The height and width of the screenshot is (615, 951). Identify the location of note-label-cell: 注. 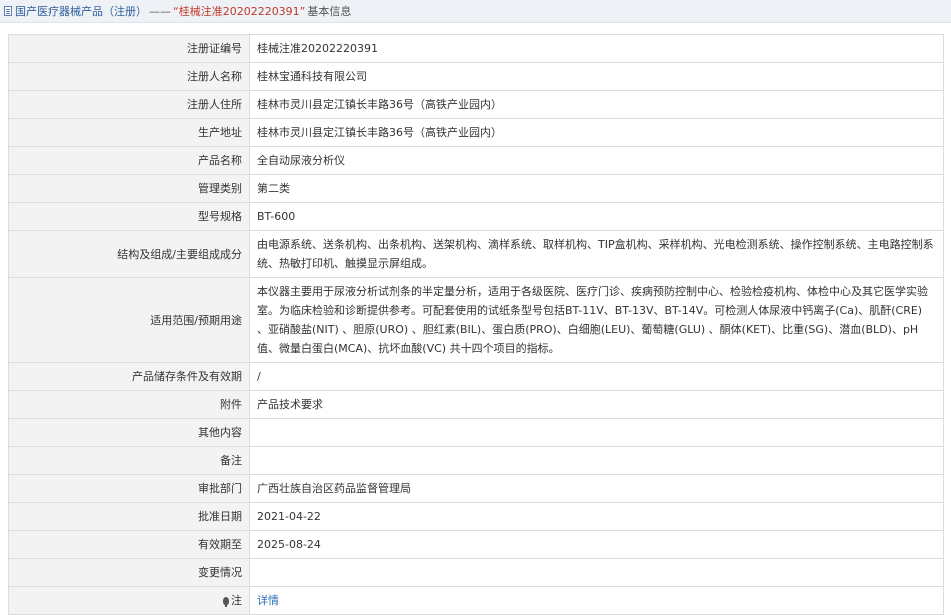
(129, 600).